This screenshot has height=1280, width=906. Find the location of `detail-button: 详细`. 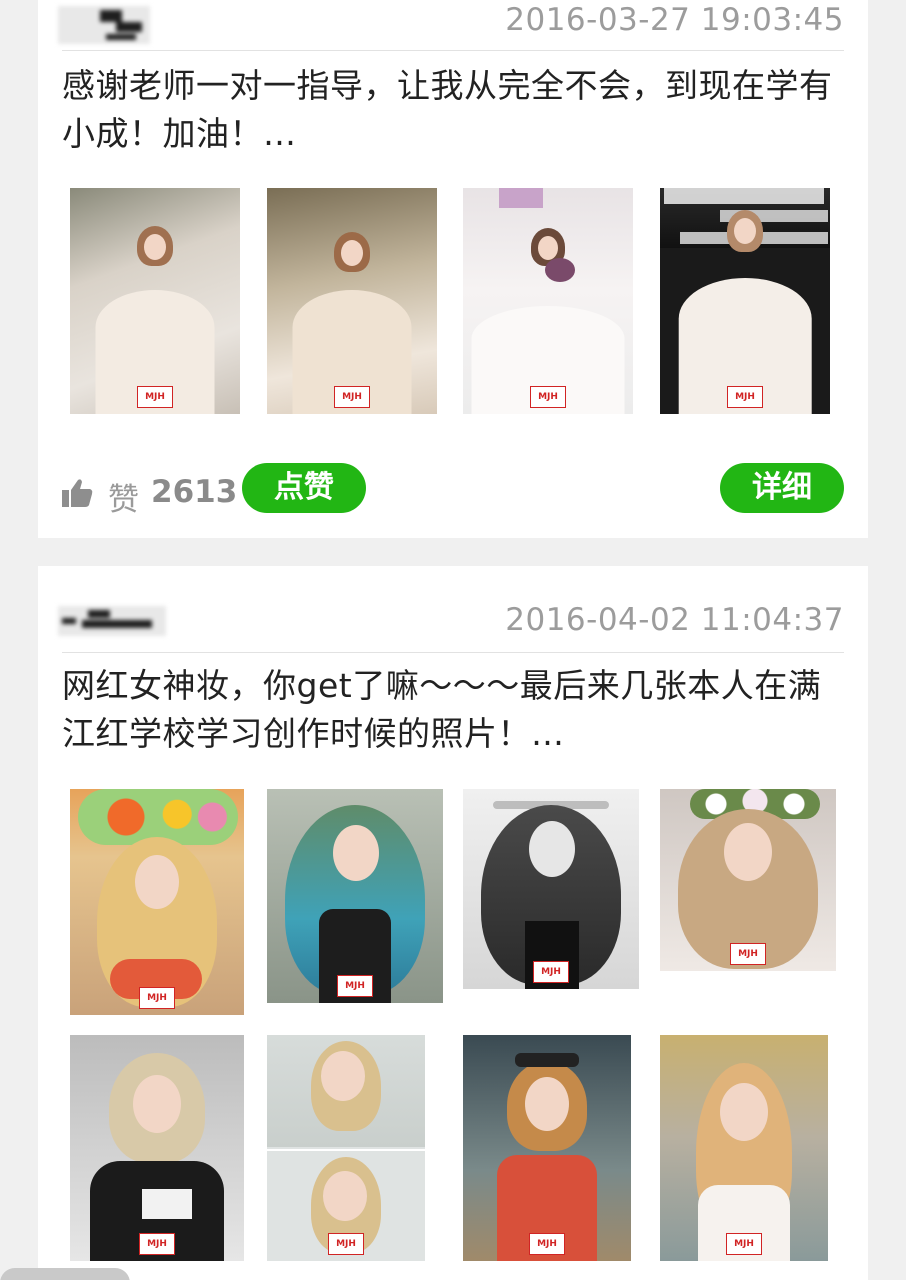

detail-button: 详细 is located at coordinates (782, 488).